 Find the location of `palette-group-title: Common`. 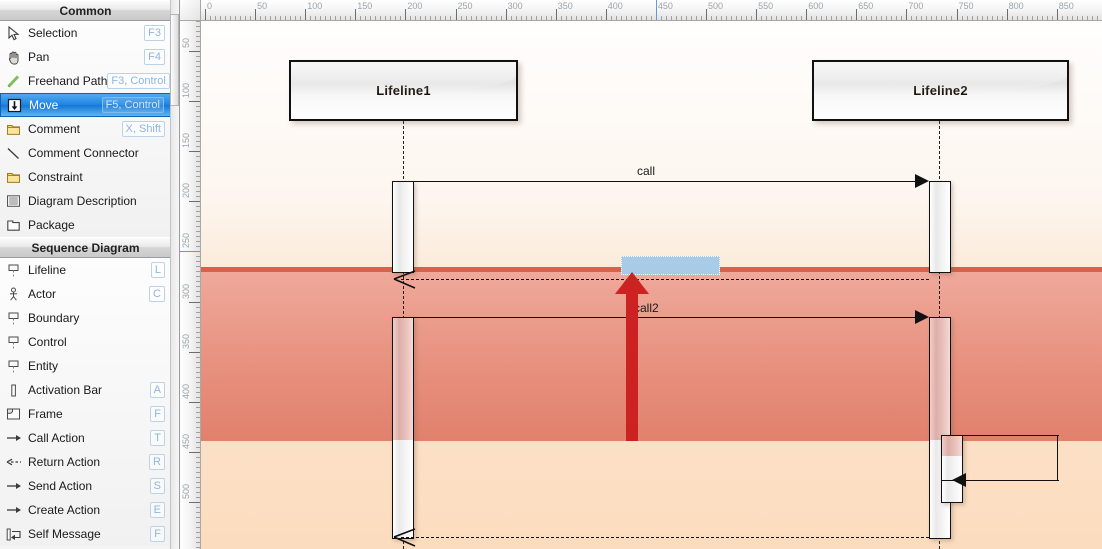

palette-group-title: Common is located at coordinates (85, 11).